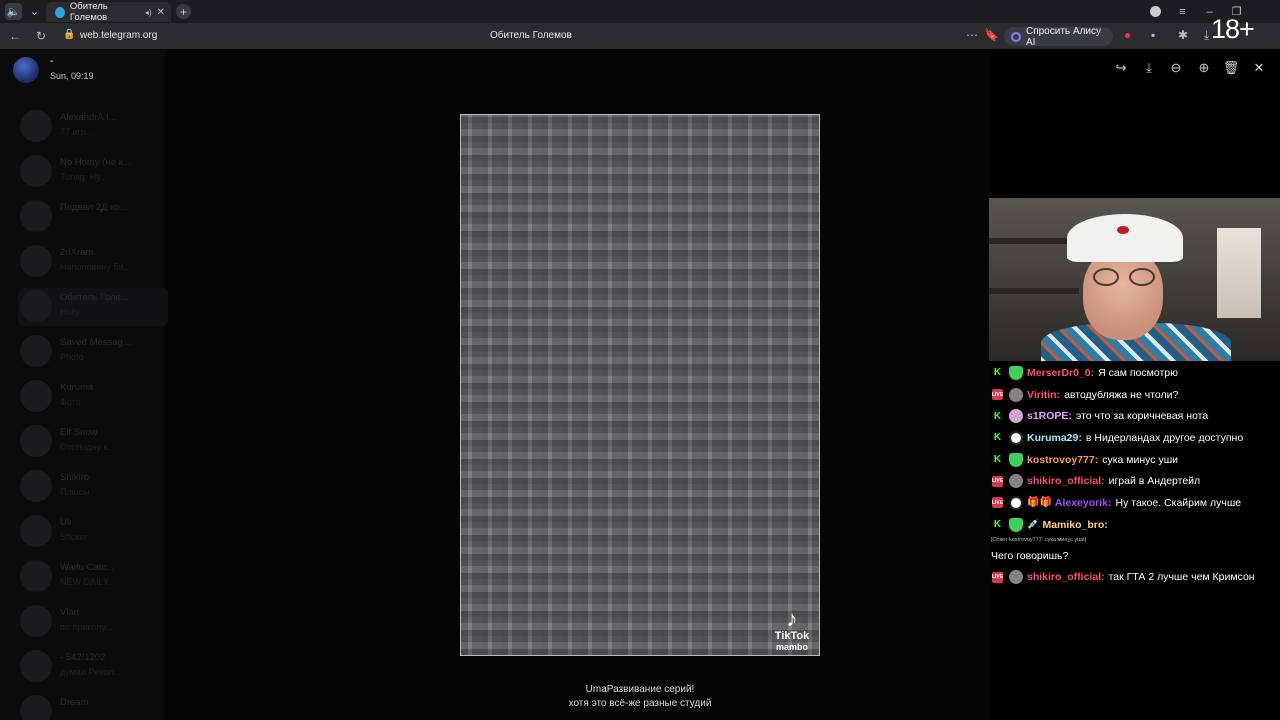 The image size is (1280, 720). What do you see at coordinates (791, 647) in the screenshot?
I see `tiktok-username: mambo` at bounding box center [791, 647].